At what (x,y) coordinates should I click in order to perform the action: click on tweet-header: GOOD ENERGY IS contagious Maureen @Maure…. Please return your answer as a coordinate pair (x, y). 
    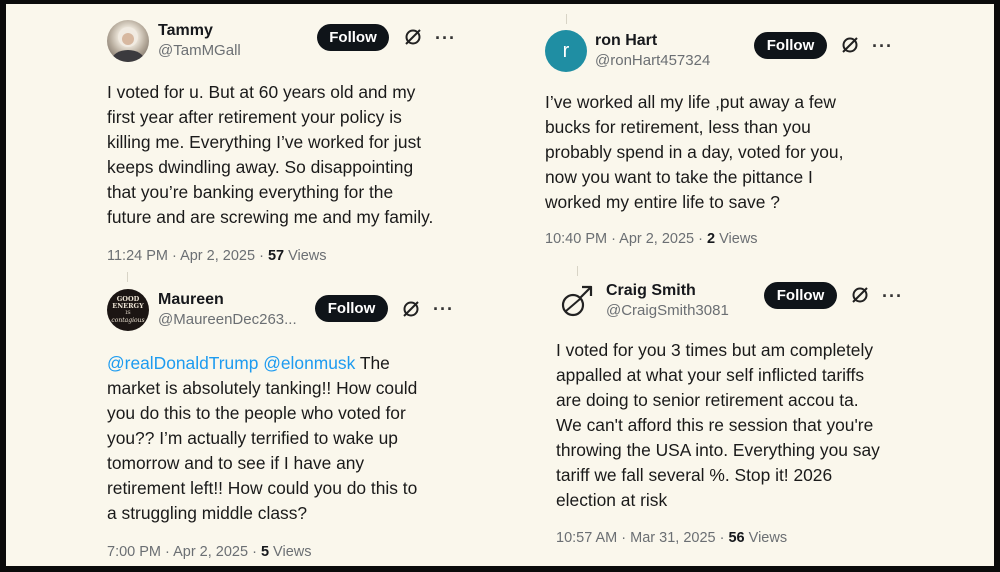
    Looking at the image, I should click on (287, 314).